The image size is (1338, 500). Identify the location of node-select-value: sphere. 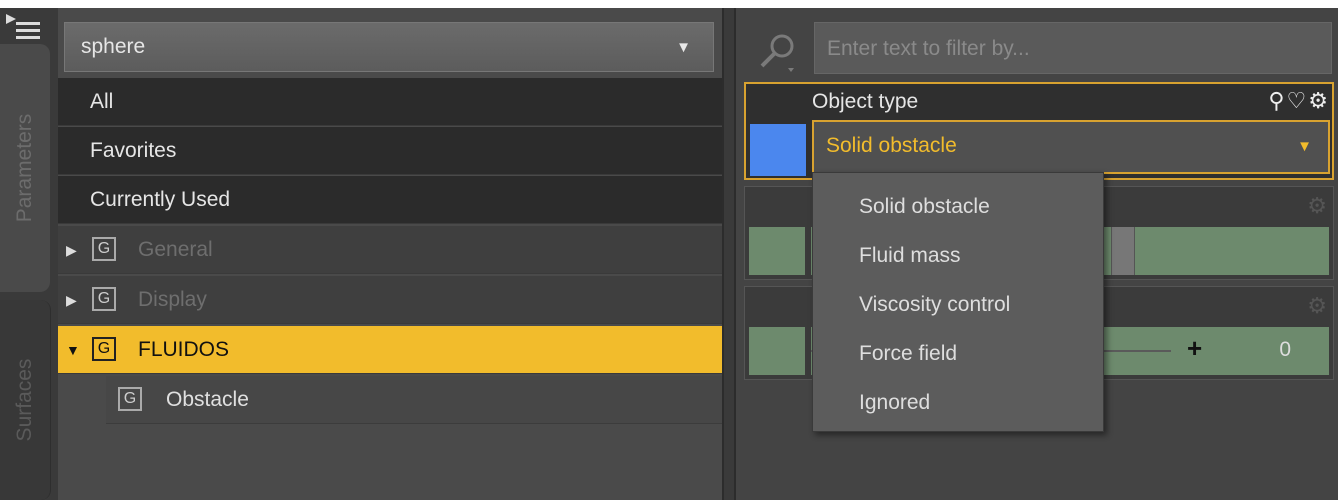
(113, 46).